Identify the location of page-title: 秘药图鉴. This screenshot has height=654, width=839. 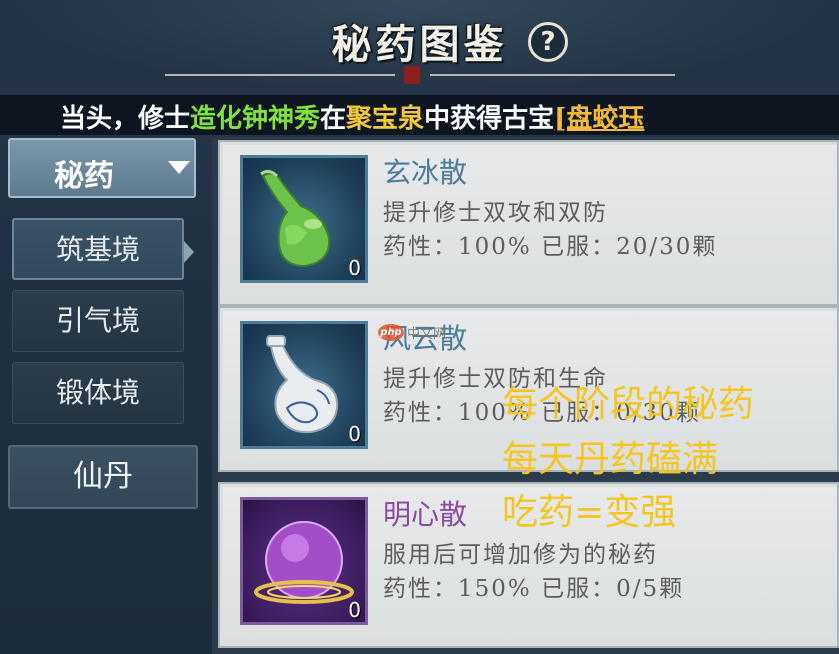
(419, 44).